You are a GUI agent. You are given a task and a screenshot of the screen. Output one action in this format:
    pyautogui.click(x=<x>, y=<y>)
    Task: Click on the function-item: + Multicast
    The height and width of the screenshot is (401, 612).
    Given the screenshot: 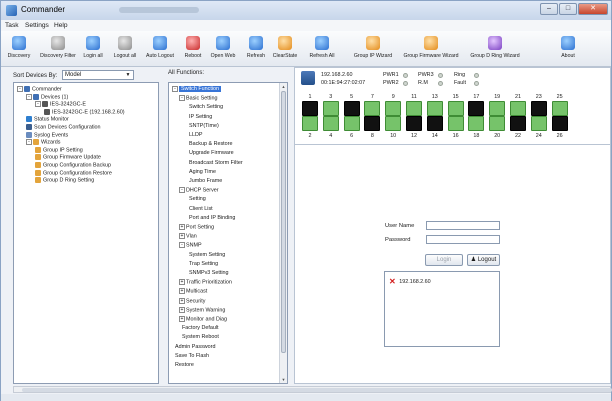 What is the action you would take?
    pyautogui.click(x=193, y=291)
    